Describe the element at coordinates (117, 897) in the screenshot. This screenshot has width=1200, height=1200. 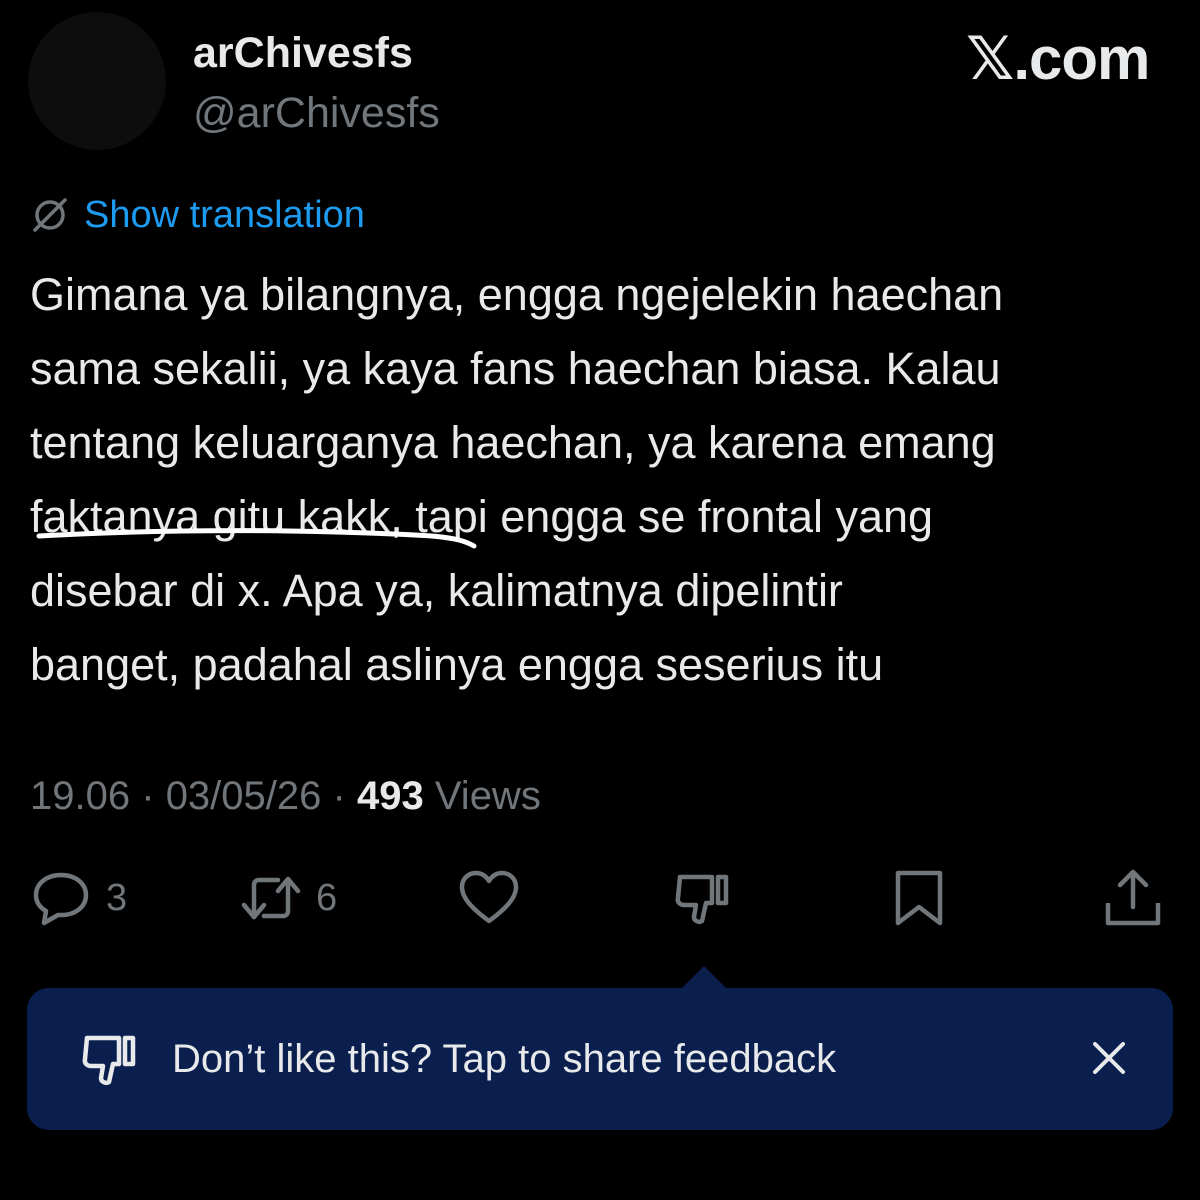
I see `reply-count: 3` at that location.